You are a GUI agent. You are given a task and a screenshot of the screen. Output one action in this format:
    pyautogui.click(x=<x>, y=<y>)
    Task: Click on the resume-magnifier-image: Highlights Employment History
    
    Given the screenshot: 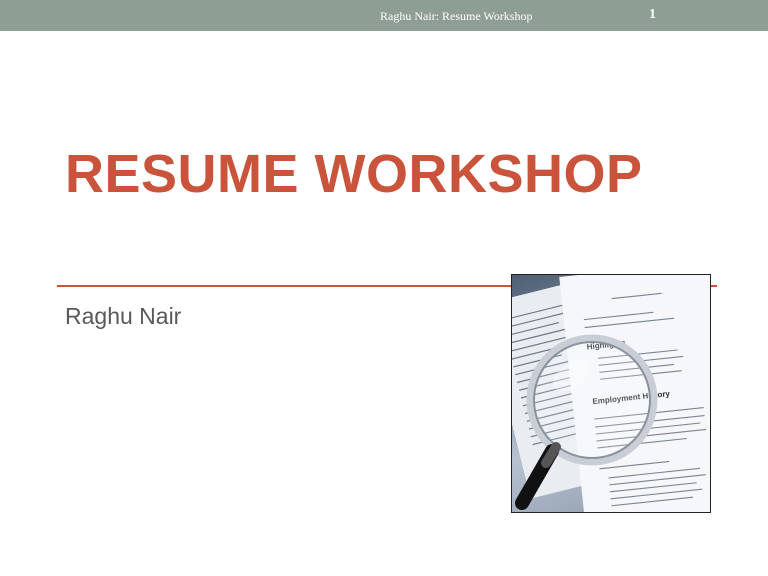 What is the action you would take?
    pyautogui.click(x=611, y=393)
    